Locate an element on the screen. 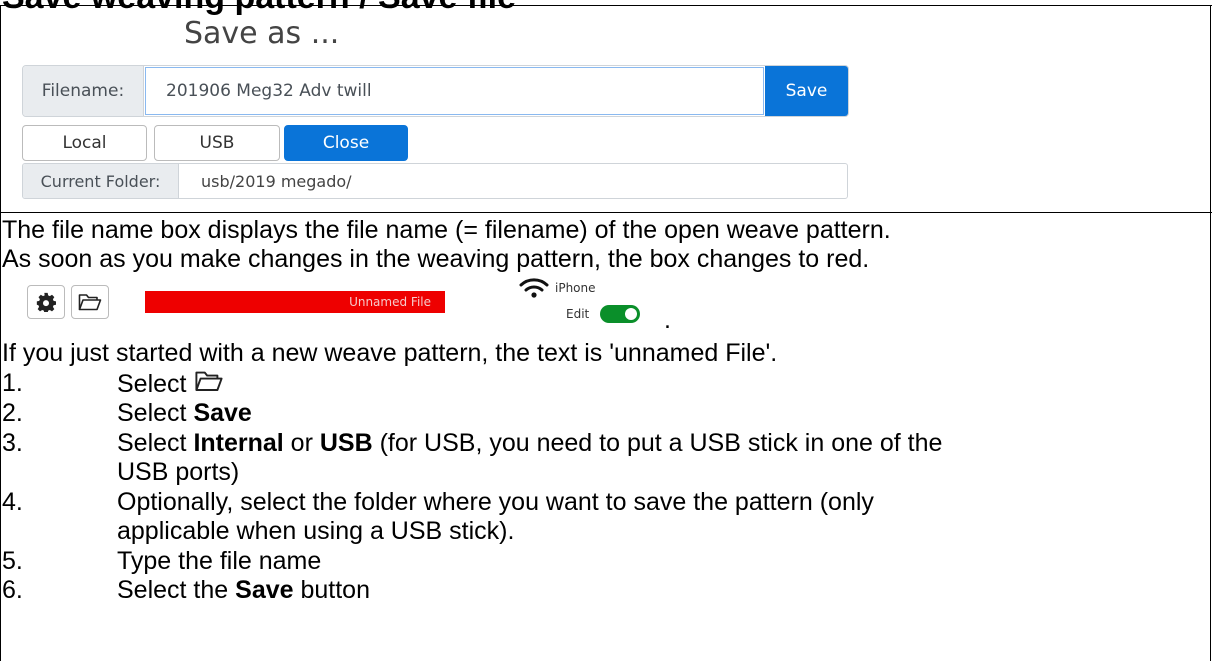 The width and height of the screenshot is (1212, 661). local-button: Local is located at coordinates (84, 143).